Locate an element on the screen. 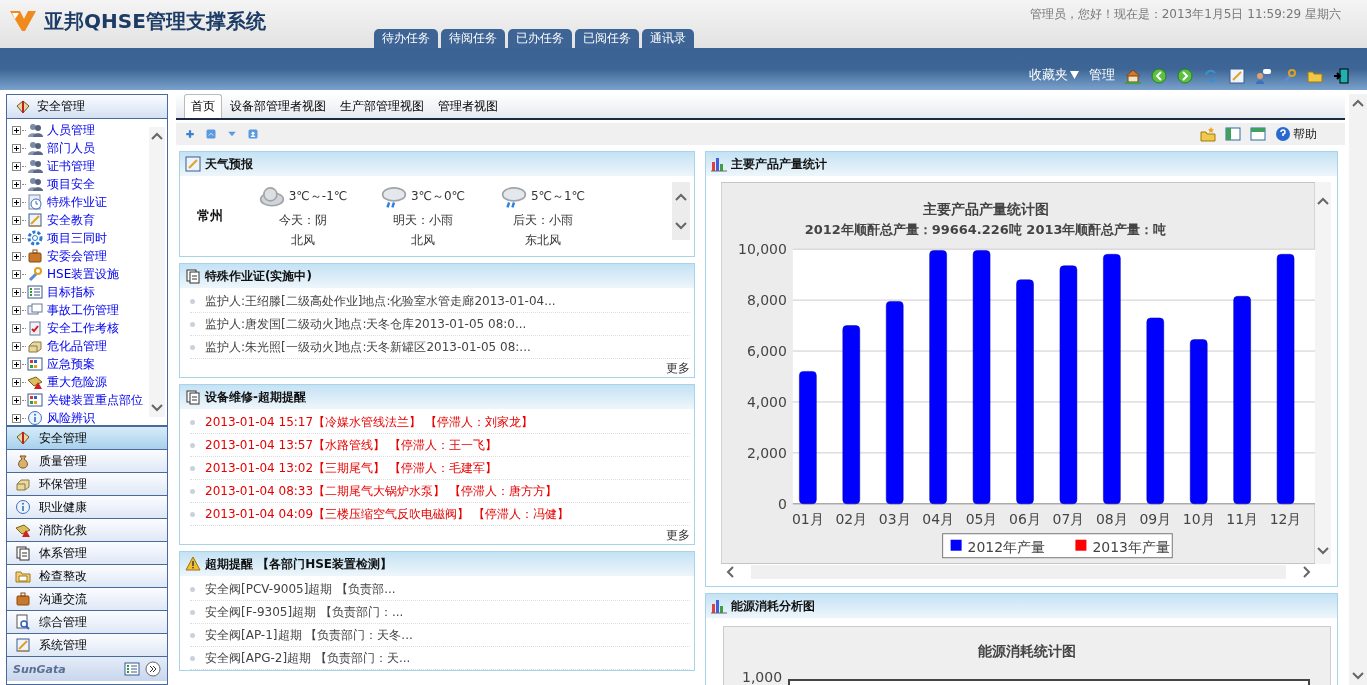 This screenshot has height=685, width=1367. tree-item: 人员管理 is located at coordinates (71, 130).